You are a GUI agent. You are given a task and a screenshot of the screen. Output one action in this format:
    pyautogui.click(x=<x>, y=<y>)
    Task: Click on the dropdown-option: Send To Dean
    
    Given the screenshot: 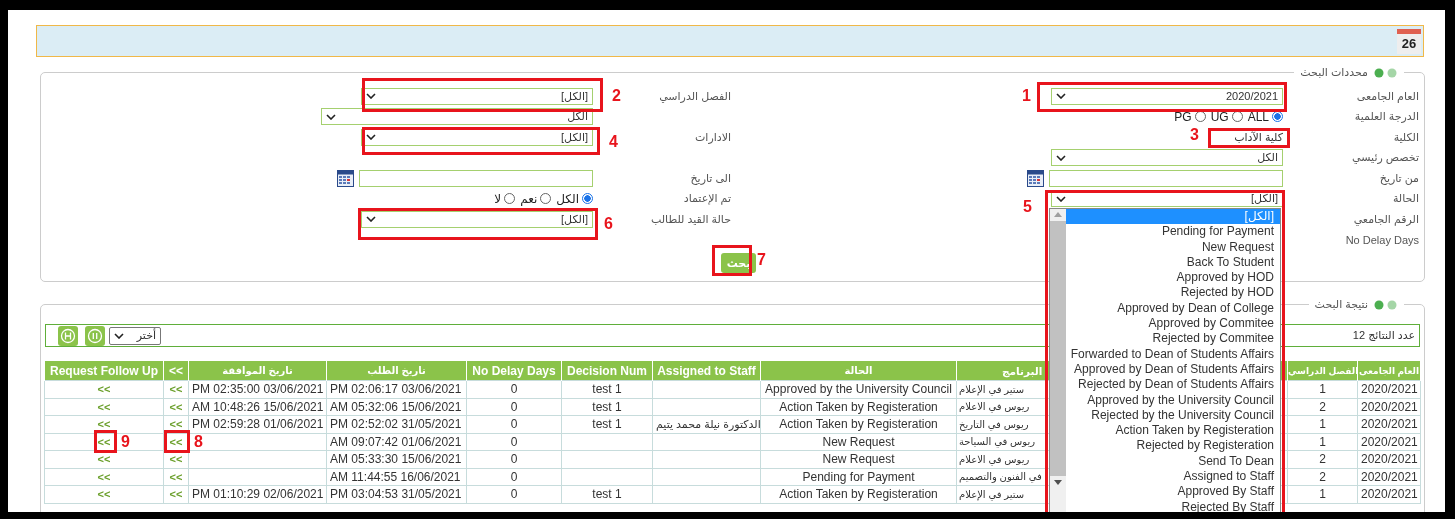 What is the action you would take?
    pyautogui.click(x=1173, y=461)
    